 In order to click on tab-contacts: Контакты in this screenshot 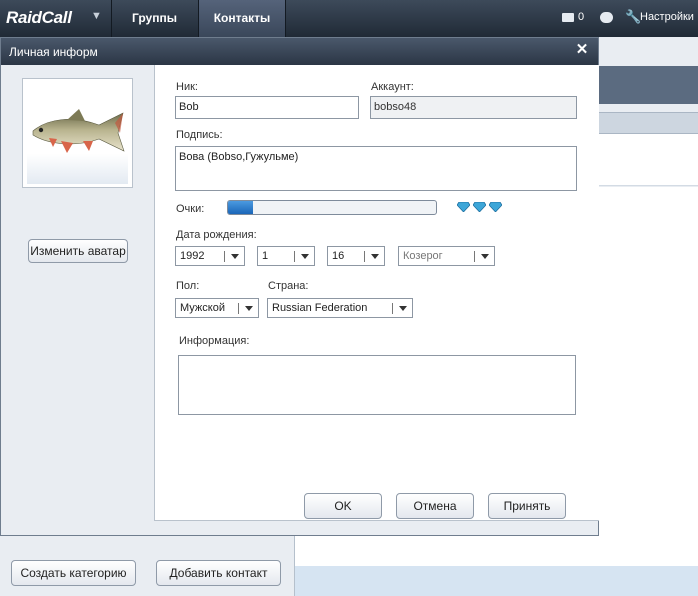, I will do `click(242, 18)`.